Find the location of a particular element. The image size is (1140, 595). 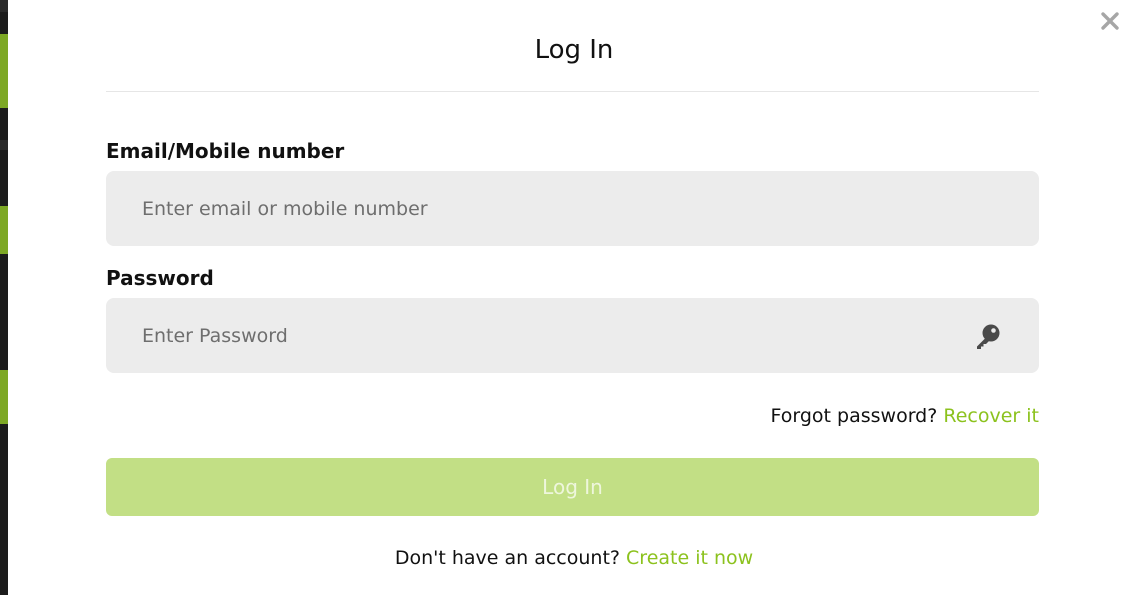

create-account-link: Create it now is located at coordinates (689, 558).